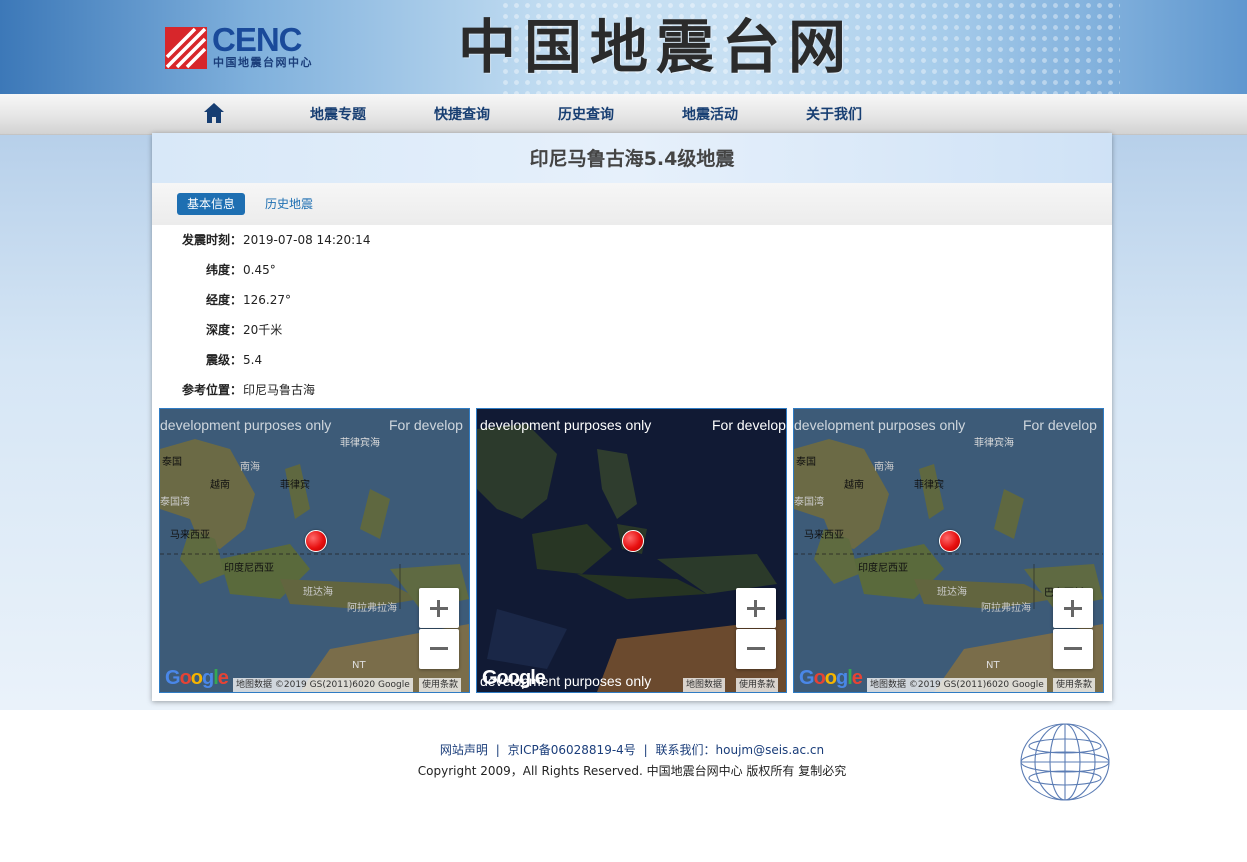 The image size is (1247, 862). I want to click on site-title: 中国地震台网, so click(656, 47).